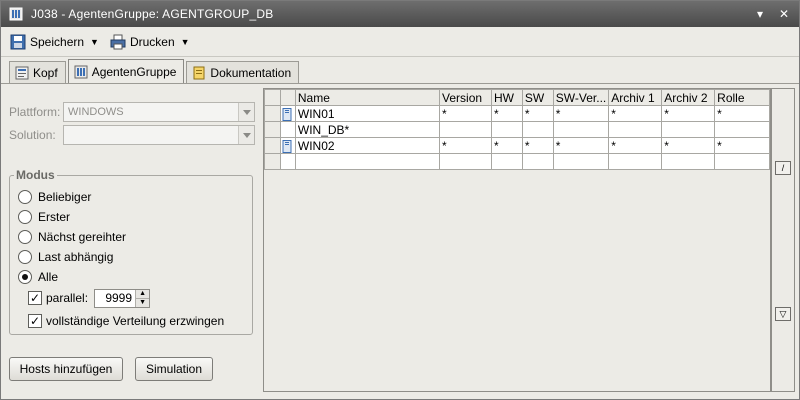  Describe the element at coordinates (152, 14) in the screenshot. I see `window-title: J038 - AgentenGruppe: AGENTGROUP_DB` at that location.